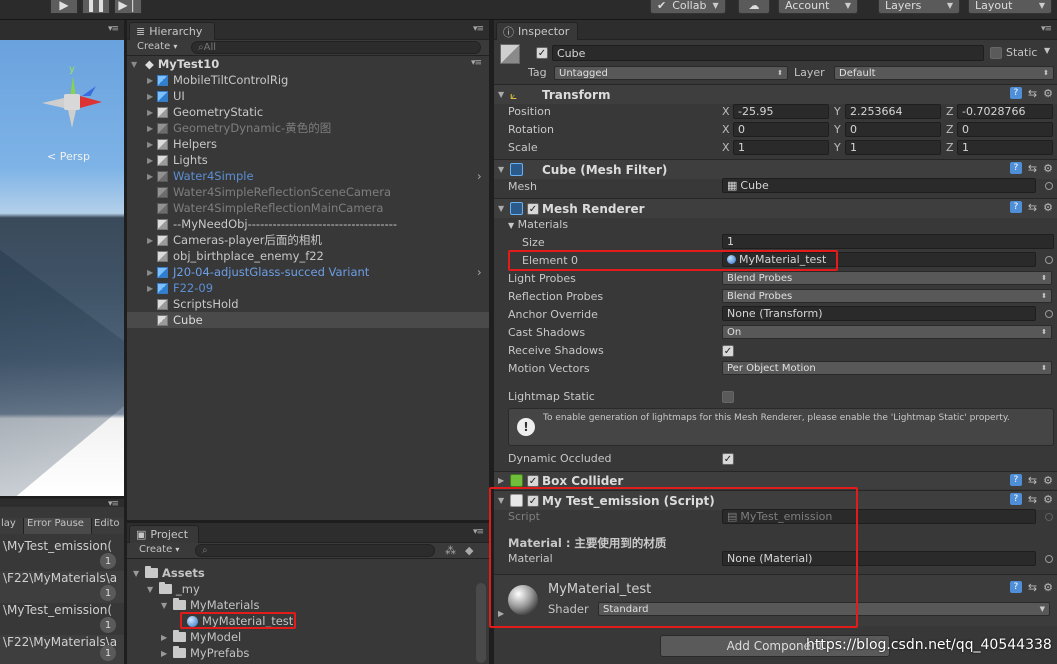 The image size is (1057, 664). I want to click on project-item: MyMaterial_test, so click(234, 621).